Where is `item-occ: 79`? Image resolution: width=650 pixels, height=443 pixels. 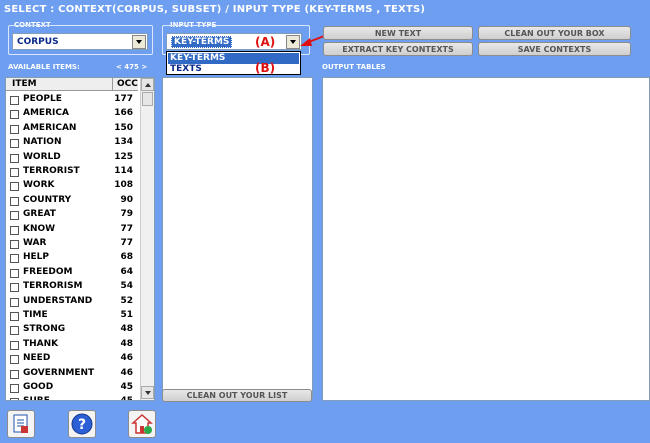 item-occ: 79 is located at coordinates (126, 214).